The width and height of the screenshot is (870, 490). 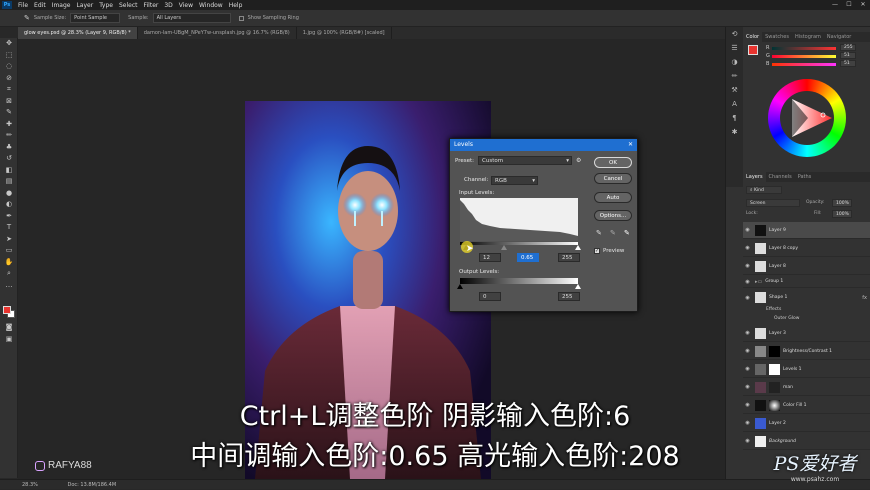 I want to click on opacity-field: 100%, so click(x=842, y=203).